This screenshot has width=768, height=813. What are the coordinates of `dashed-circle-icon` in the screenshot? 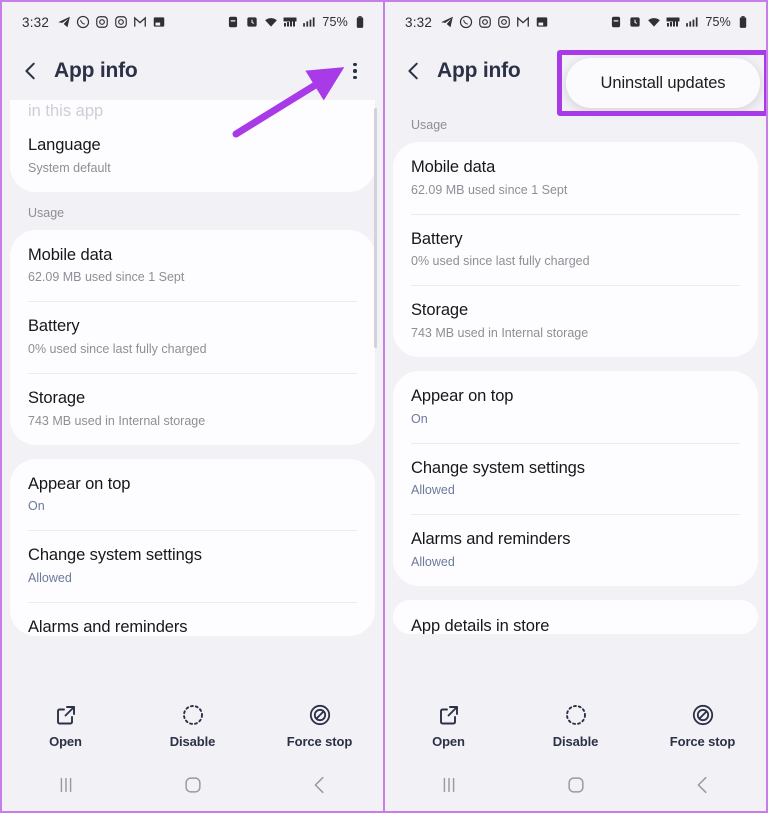 It's located at (193, 715).